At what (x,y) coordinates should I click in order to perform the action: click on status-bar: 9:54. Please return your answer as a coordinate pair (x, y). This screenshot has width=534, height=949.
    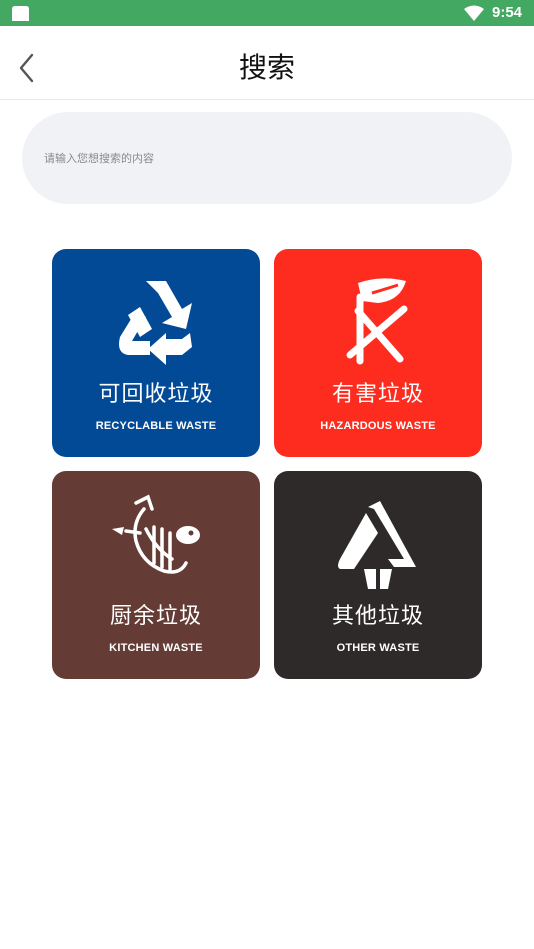
    Looking at the image, I should click on (267, 13).